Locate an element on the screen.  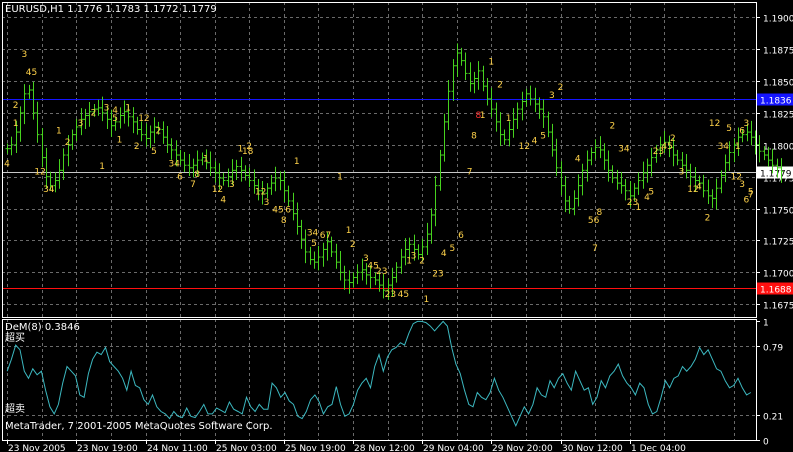
y-tick-label: 1.1875 is located at coordinates (778, 52).